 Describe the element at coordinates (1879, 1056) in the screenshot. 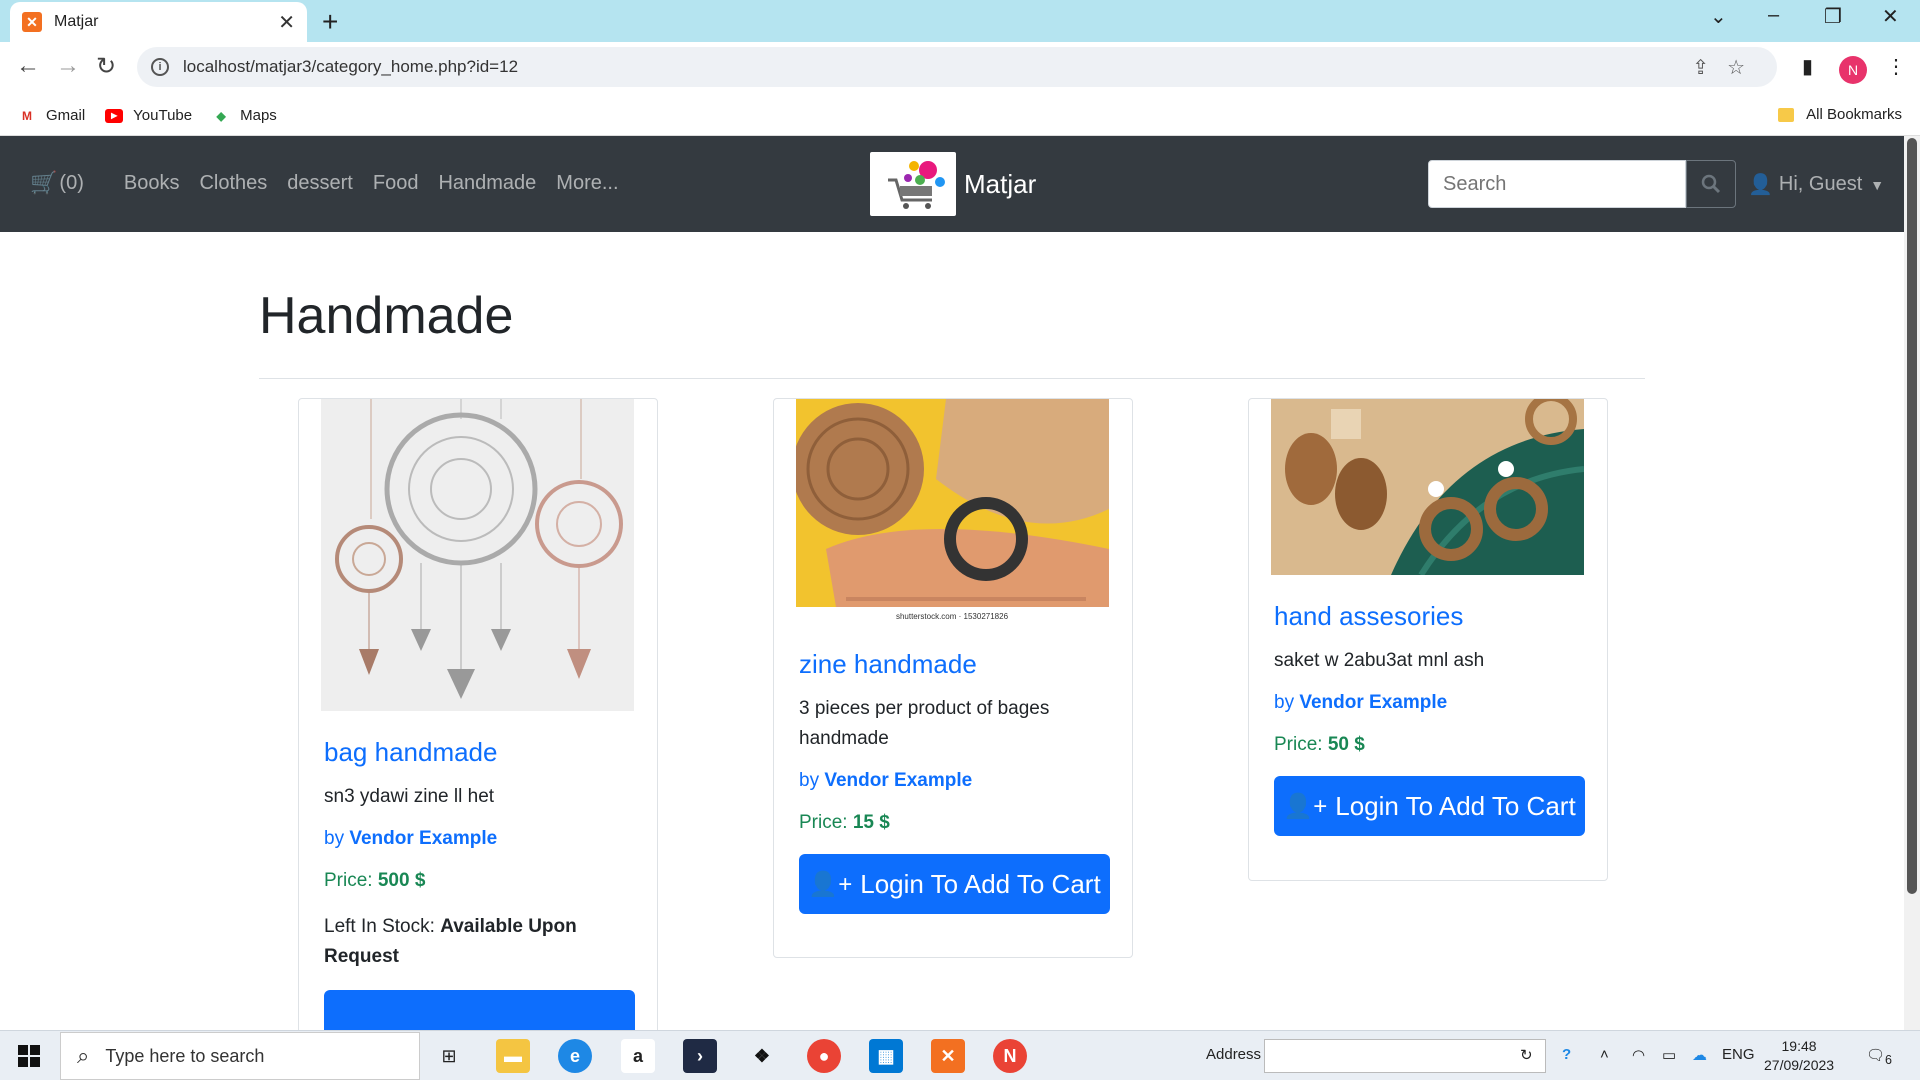

I see `notifications-icon: 🗨6` at that location.